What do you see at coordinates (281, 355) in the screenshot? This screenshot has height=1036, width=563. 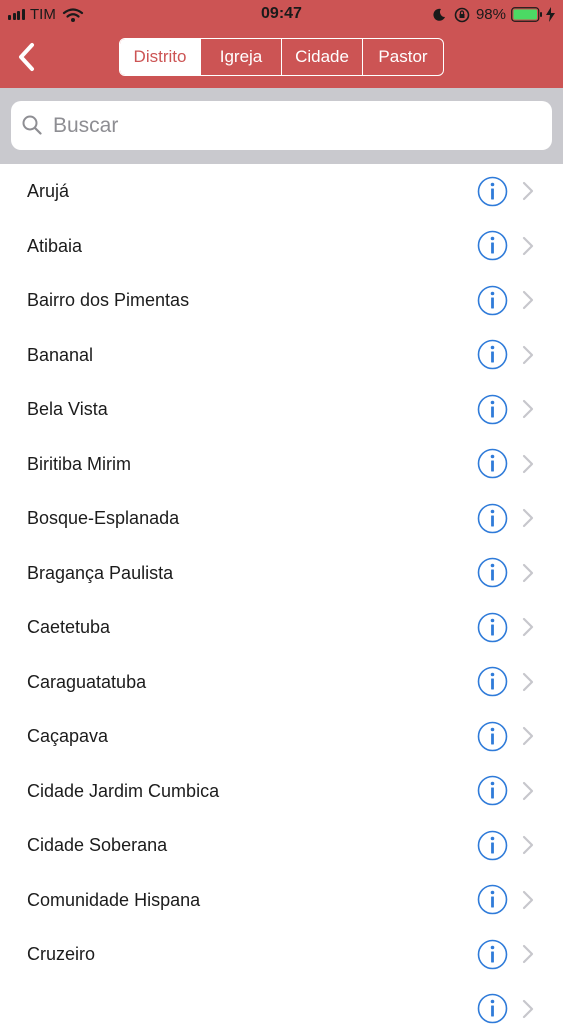 I see `list-item: Bananal` at bounding box center [281, 355].